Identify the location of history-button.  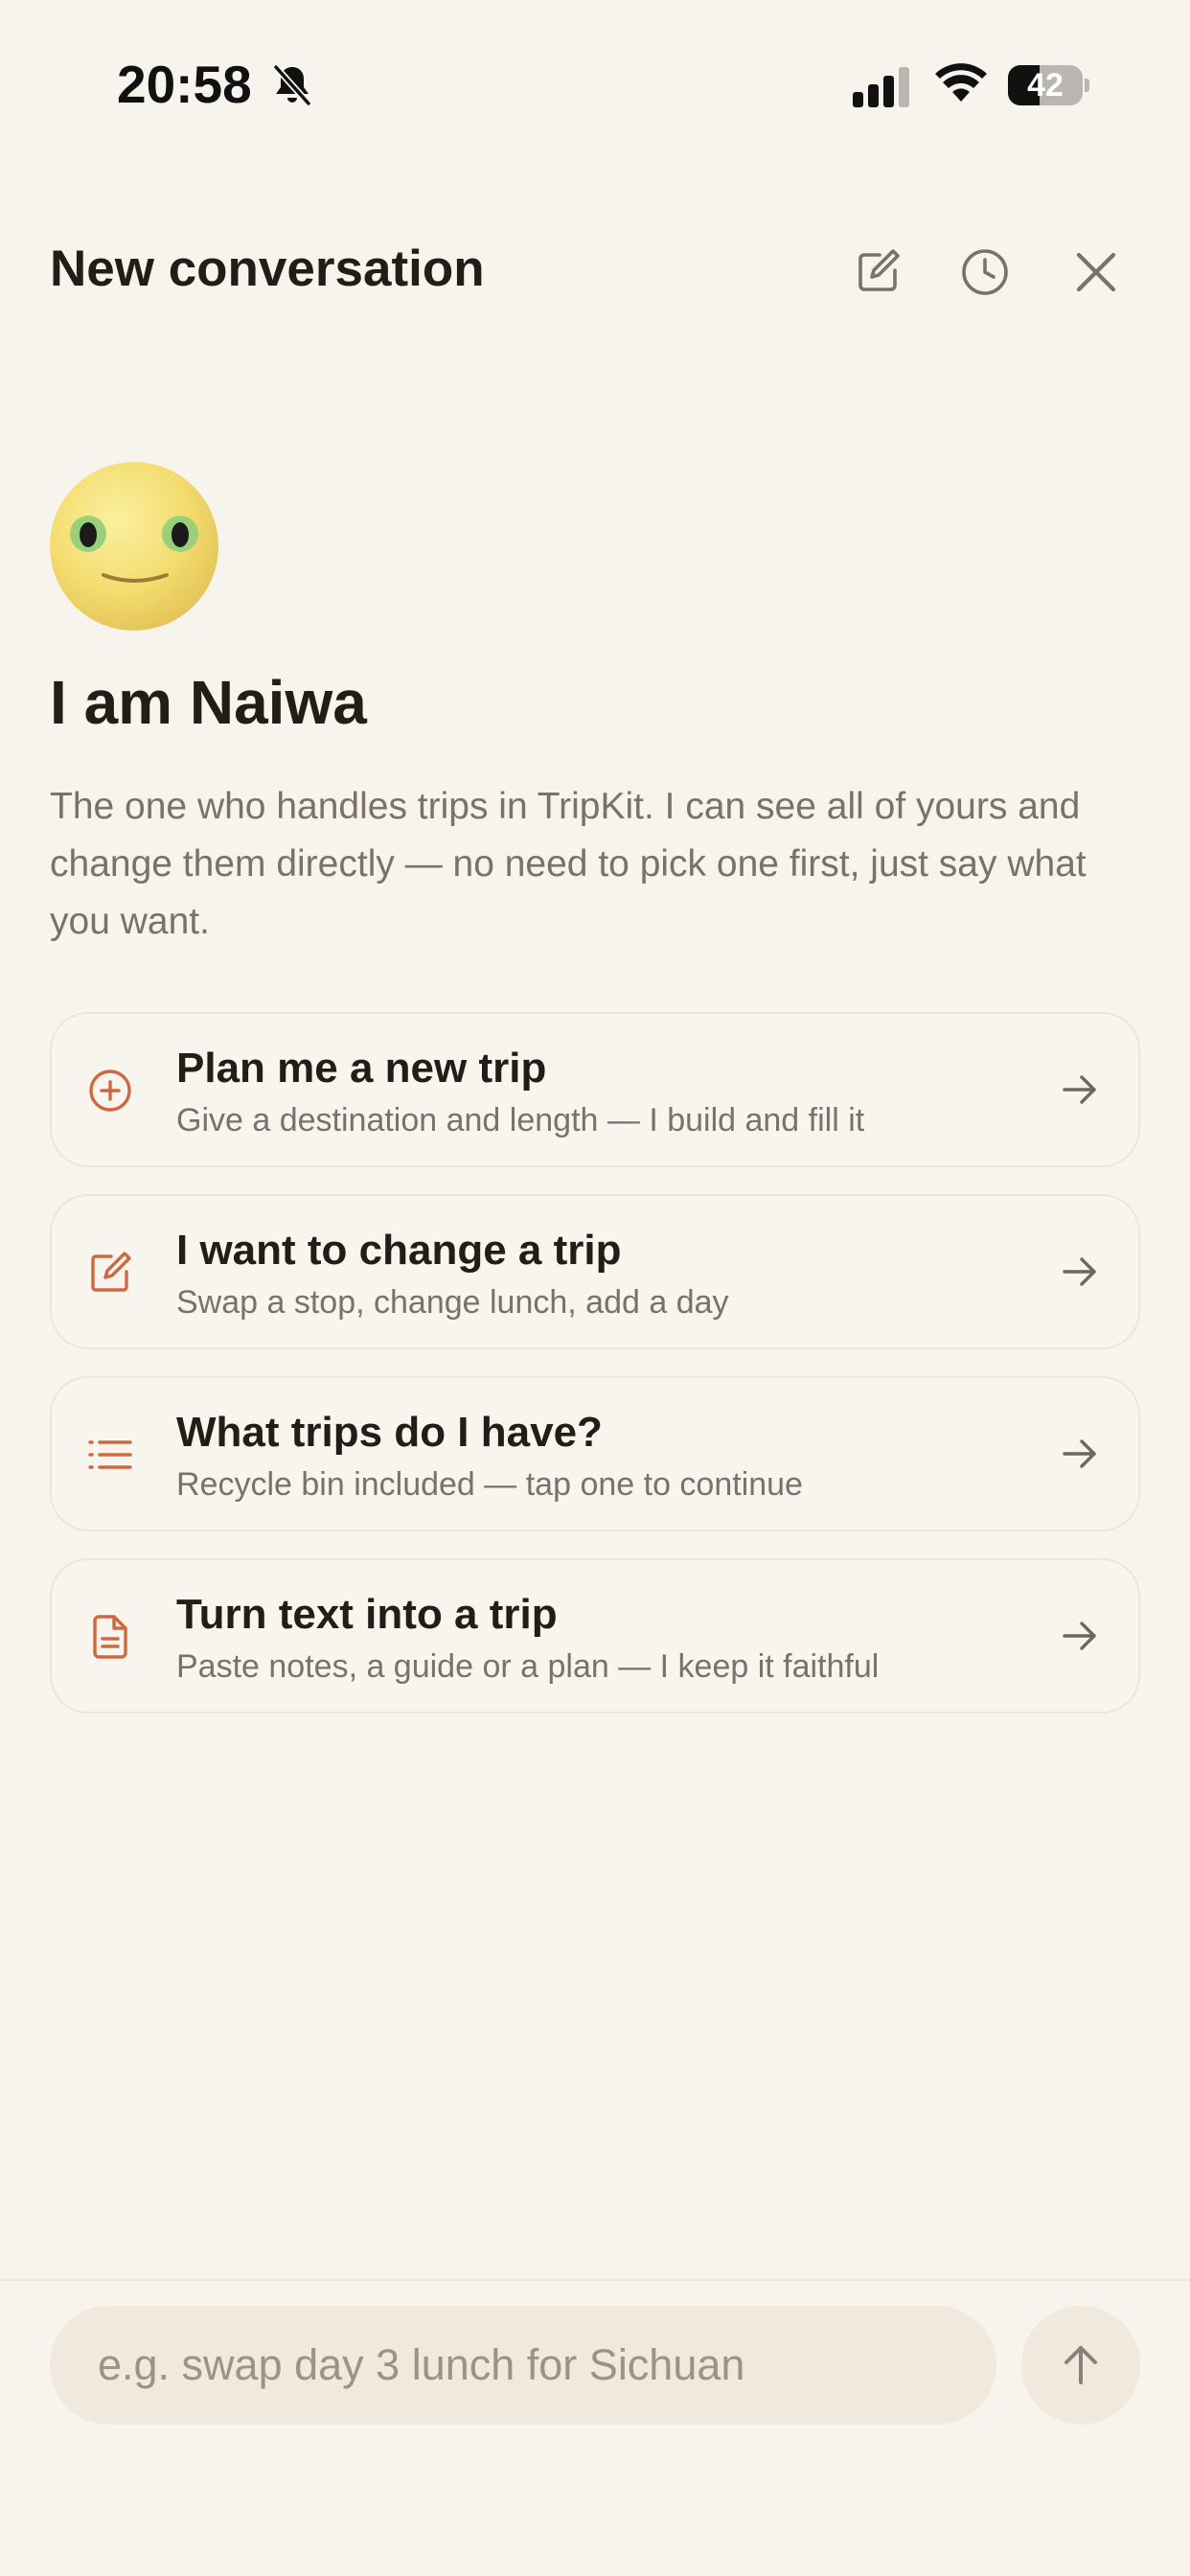
(985, 272).